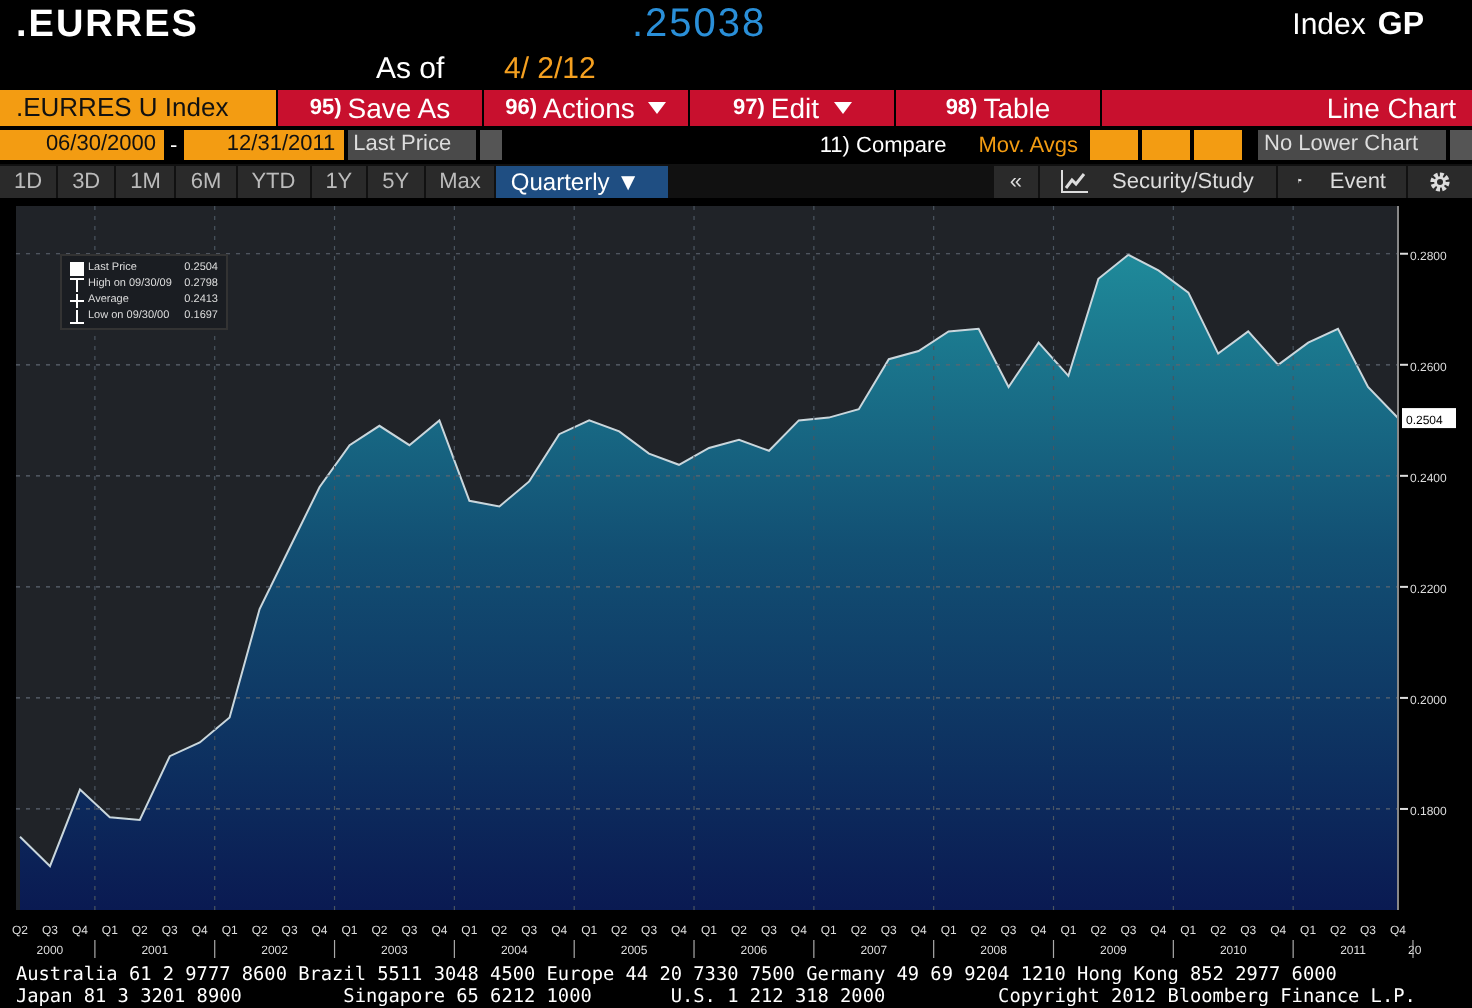  What do you see at coordinates (586, 108) in the screenshot?
I see `toolbar-button: 96) Actions` at bounding box center [586, 108].